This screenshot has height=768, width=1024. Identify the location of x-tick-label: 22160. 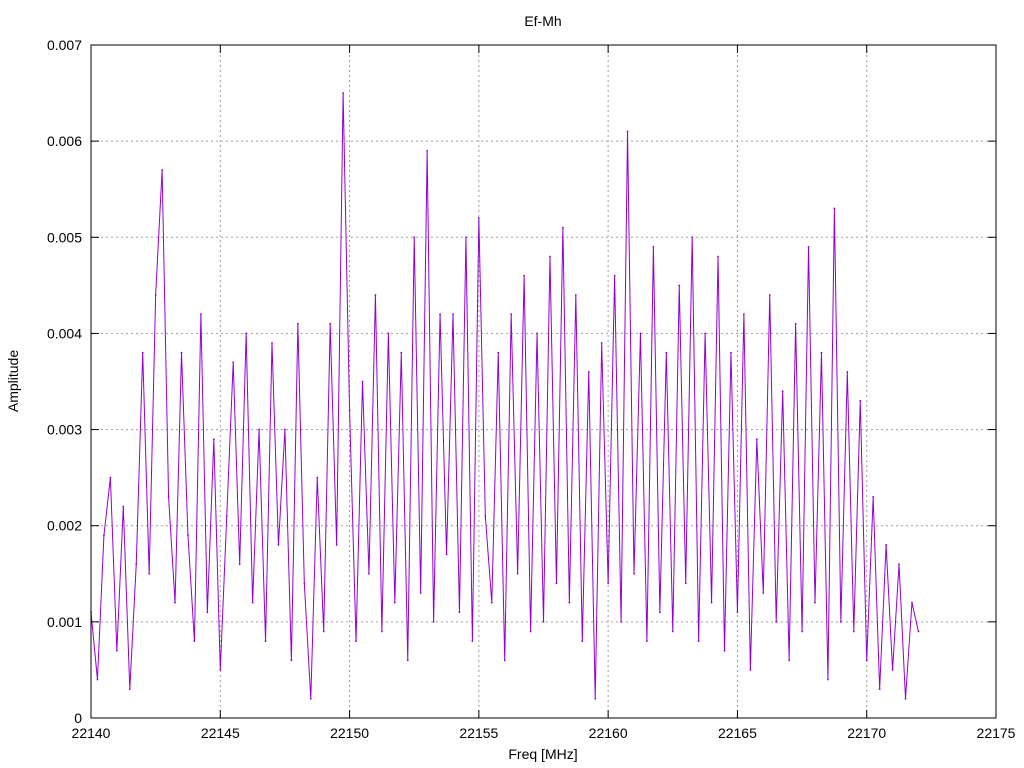
(608, 733).